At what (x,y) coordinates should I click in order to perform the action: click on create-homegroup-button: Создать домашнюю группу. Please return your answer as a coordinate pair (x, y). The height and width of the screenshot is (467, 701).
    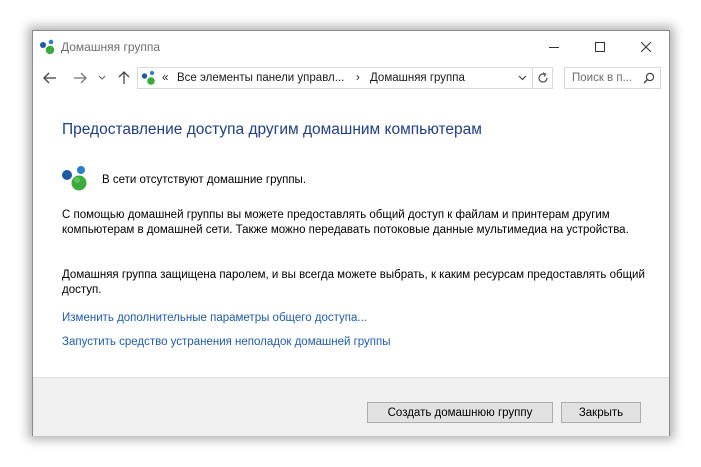
    Looking at the image, I should click on (460, 412).